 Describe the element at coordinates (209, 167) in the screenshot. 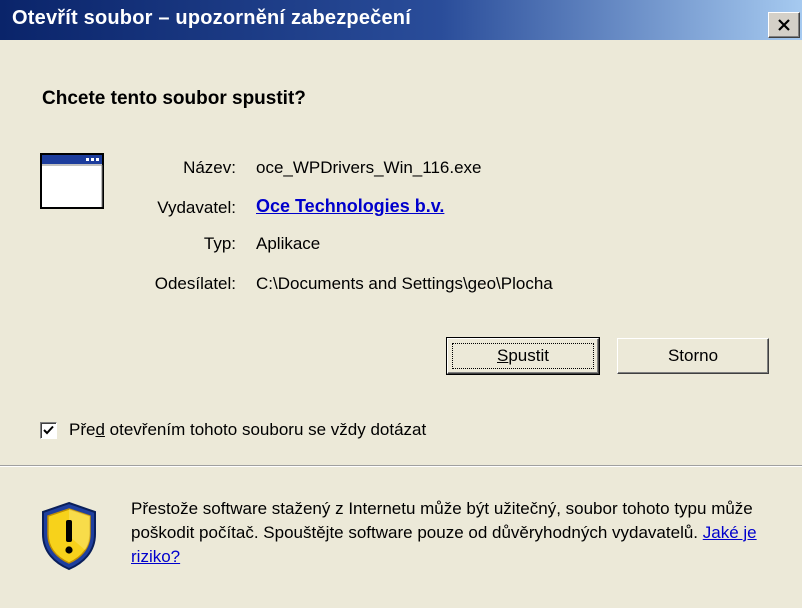

I see `file-name-label: Název:` at that location.